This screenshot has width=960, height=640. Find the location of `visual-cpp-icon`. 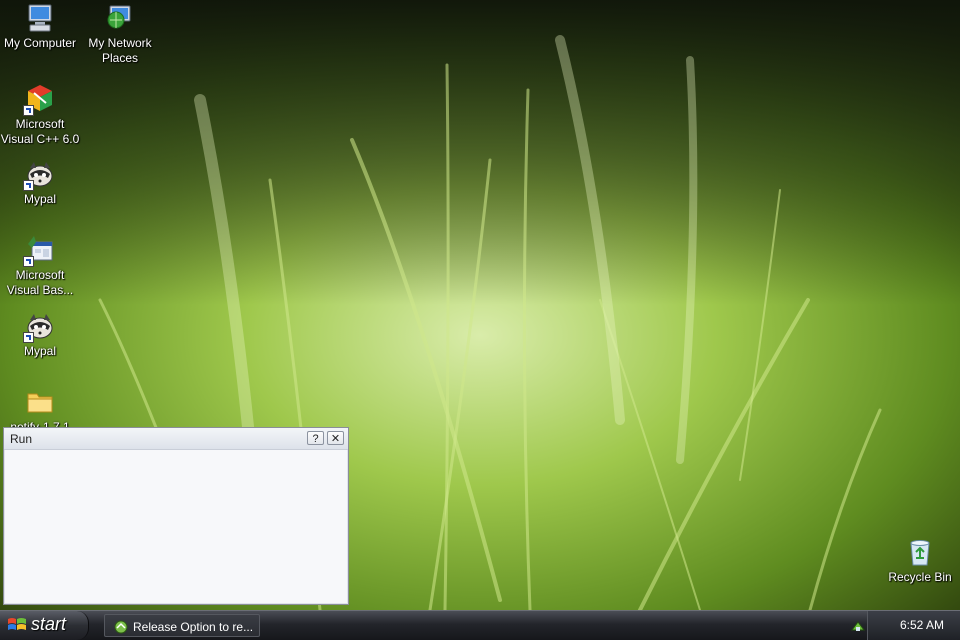

visual-cpp-icon is located at coordinates (39, 99).